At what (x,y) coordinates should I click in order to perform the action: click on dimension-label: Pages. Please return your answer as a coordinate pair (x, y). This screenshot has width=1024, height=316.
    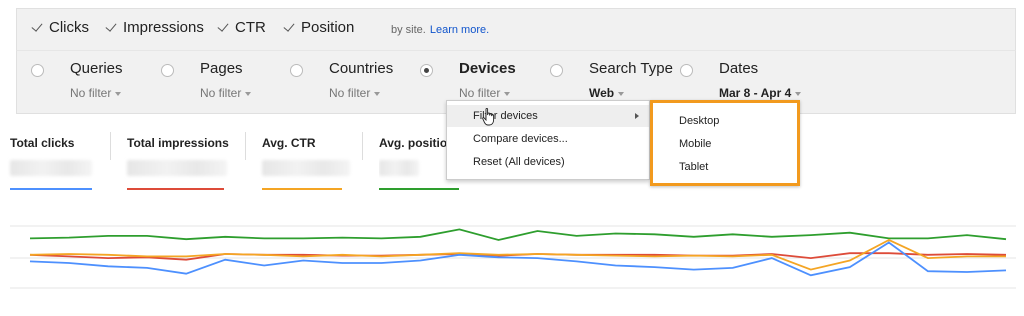
    Looking at the image, I should click on (221, 68).